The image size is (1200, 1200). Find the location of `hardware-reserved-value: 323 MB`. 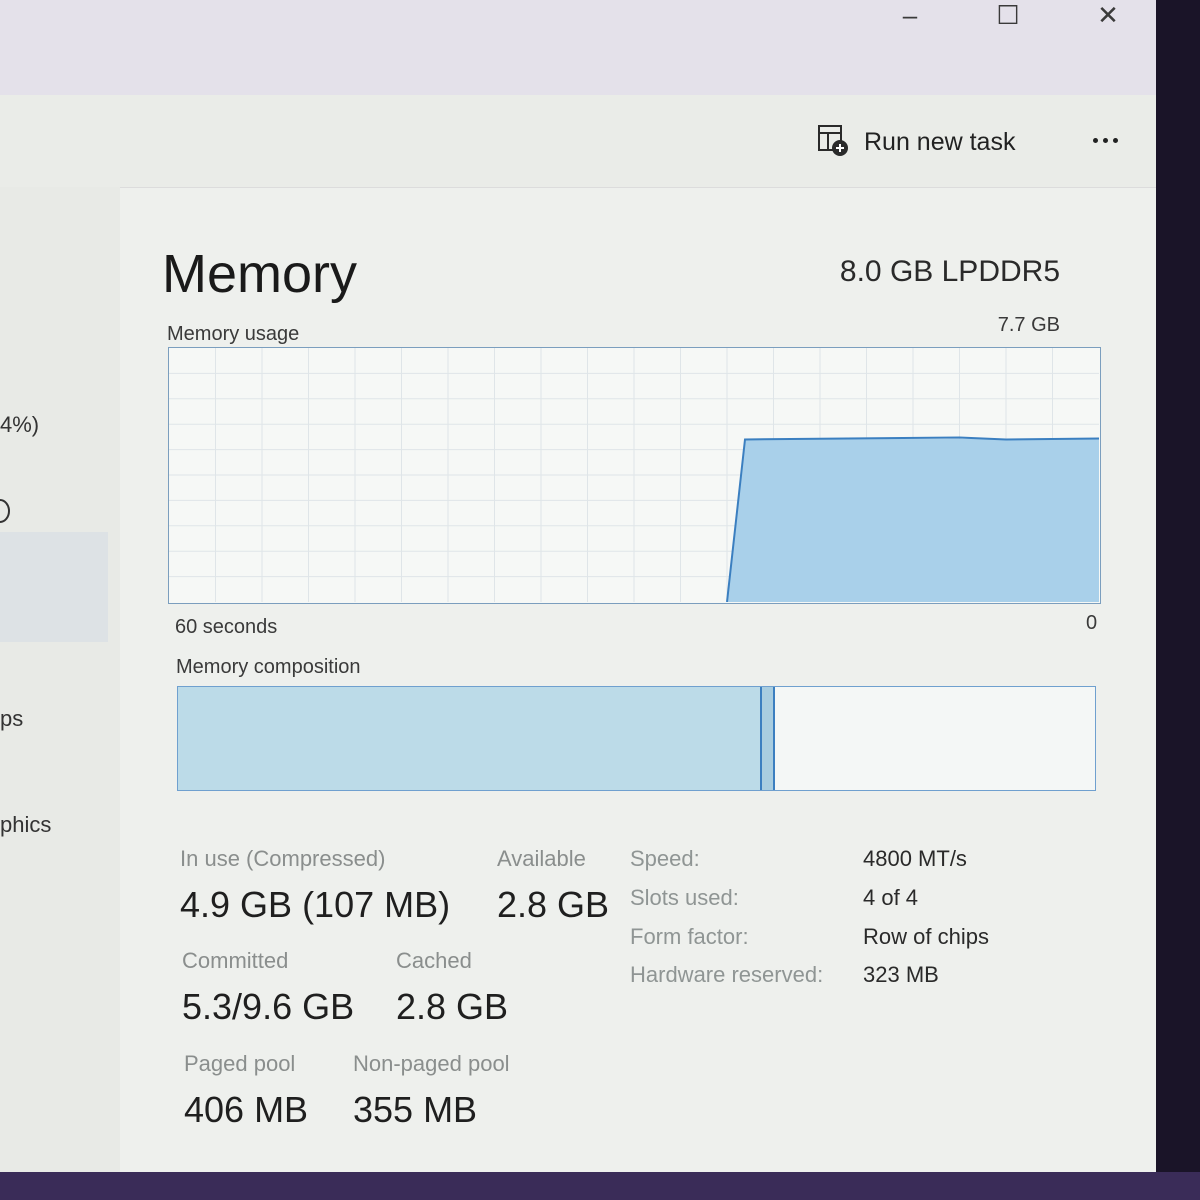

hardware-reserved-value: 323 MB is located at coordinates (901, 974).